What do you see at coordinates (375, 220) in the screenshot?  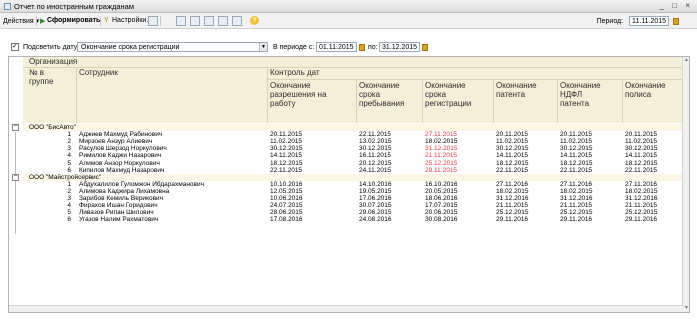 I see `date-cell: 24.08.2016` at bounding box center [375, 220].